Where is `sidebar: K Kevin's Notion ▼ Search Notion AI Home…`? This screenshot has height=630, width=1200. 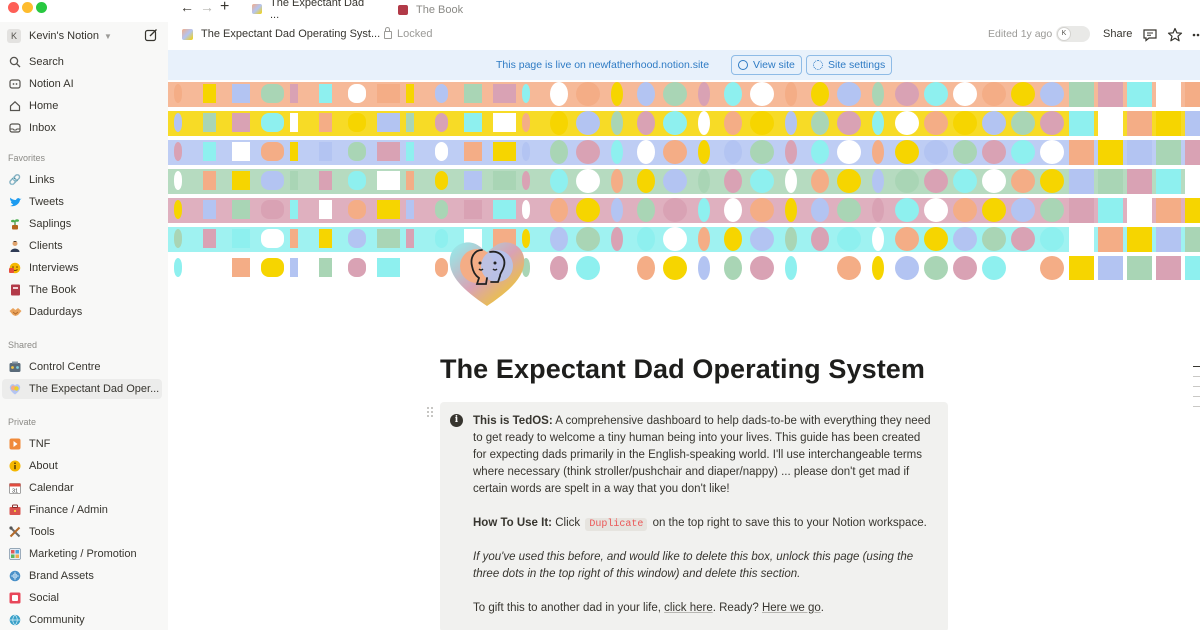
sidebar: K Kevin's Notion ▼ Search Notion AI Home… is located at coordinates (84, 326).